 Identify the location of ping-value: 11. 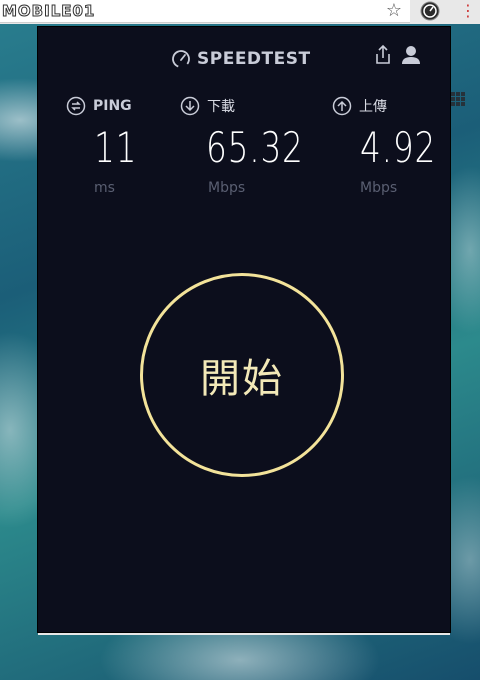
(116, 147).